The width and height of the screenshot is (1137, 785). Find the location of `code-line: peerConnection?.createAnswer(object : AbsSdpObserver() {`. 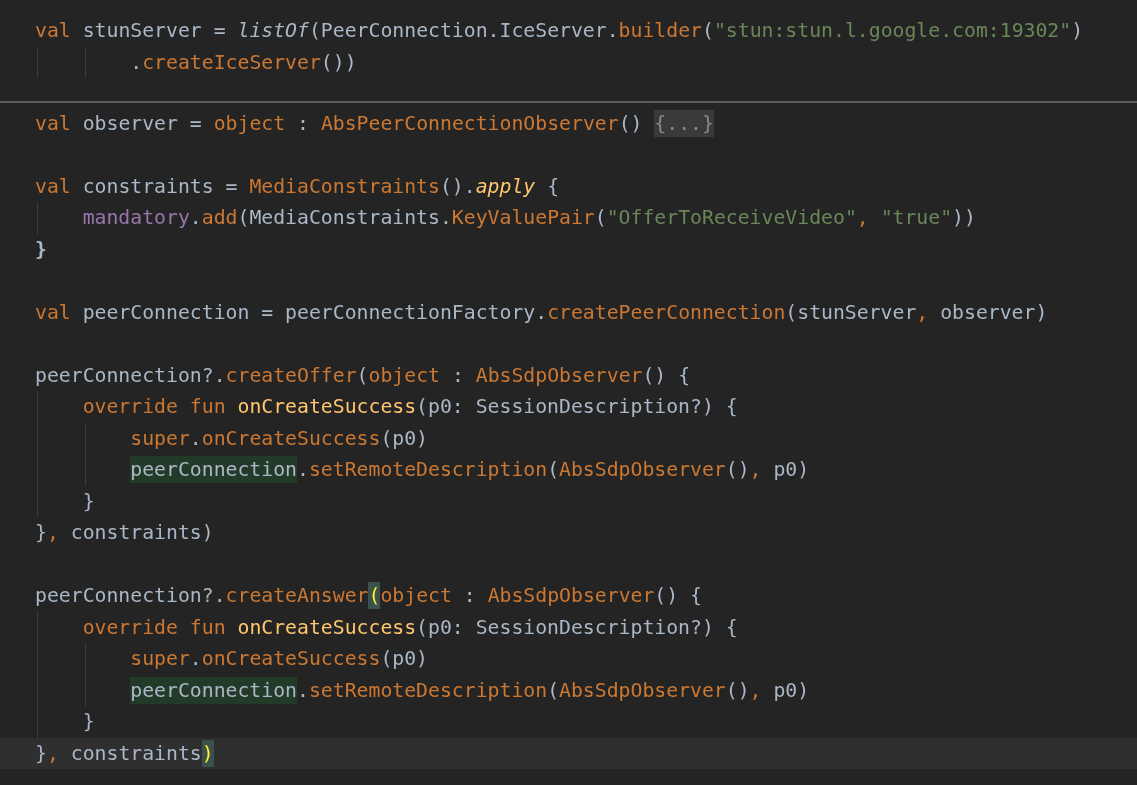

code-line: peerConnection?.createAnswer(object : AbsSdpObserver() { is located at coordinates (368, 596).